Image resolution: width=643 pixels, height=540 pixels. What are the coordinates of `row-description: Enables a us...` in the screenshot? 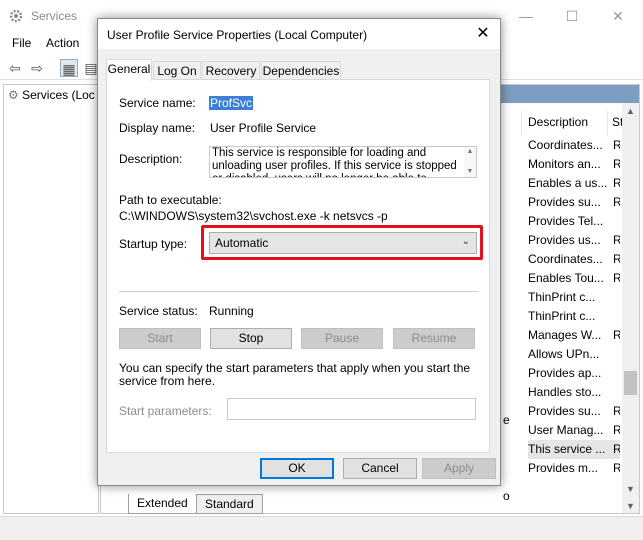 It's located at (568, 183).